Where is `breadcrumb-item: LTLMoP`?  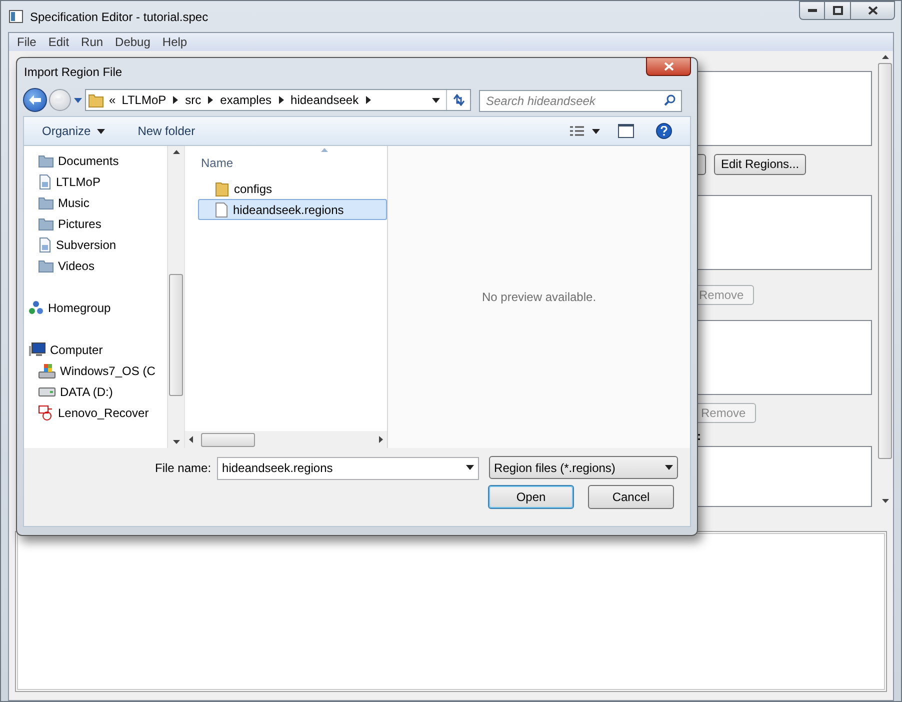 breadcrumb-item: LTLMoP is located at coordinates (144, 100).